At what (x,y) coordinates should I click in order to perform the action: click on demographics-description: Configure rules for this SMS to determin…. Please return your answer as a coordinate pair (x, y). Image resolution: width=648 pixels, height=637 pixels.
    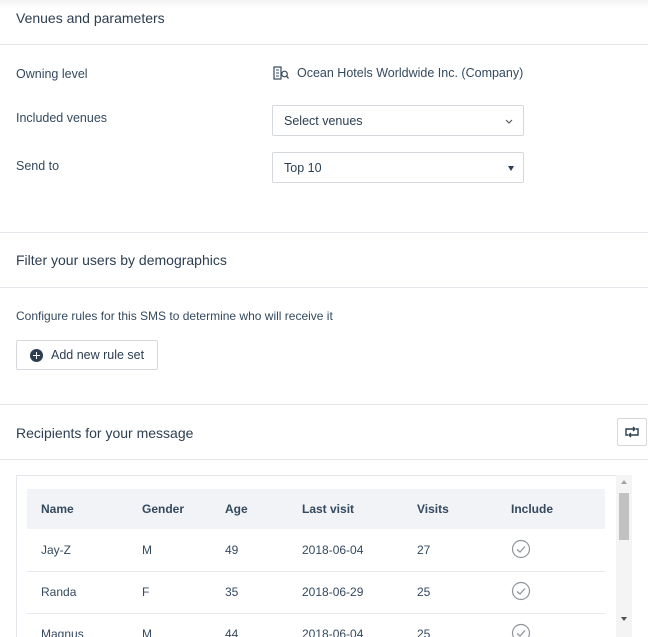
    Looking at the image, I should click on (174, 316).